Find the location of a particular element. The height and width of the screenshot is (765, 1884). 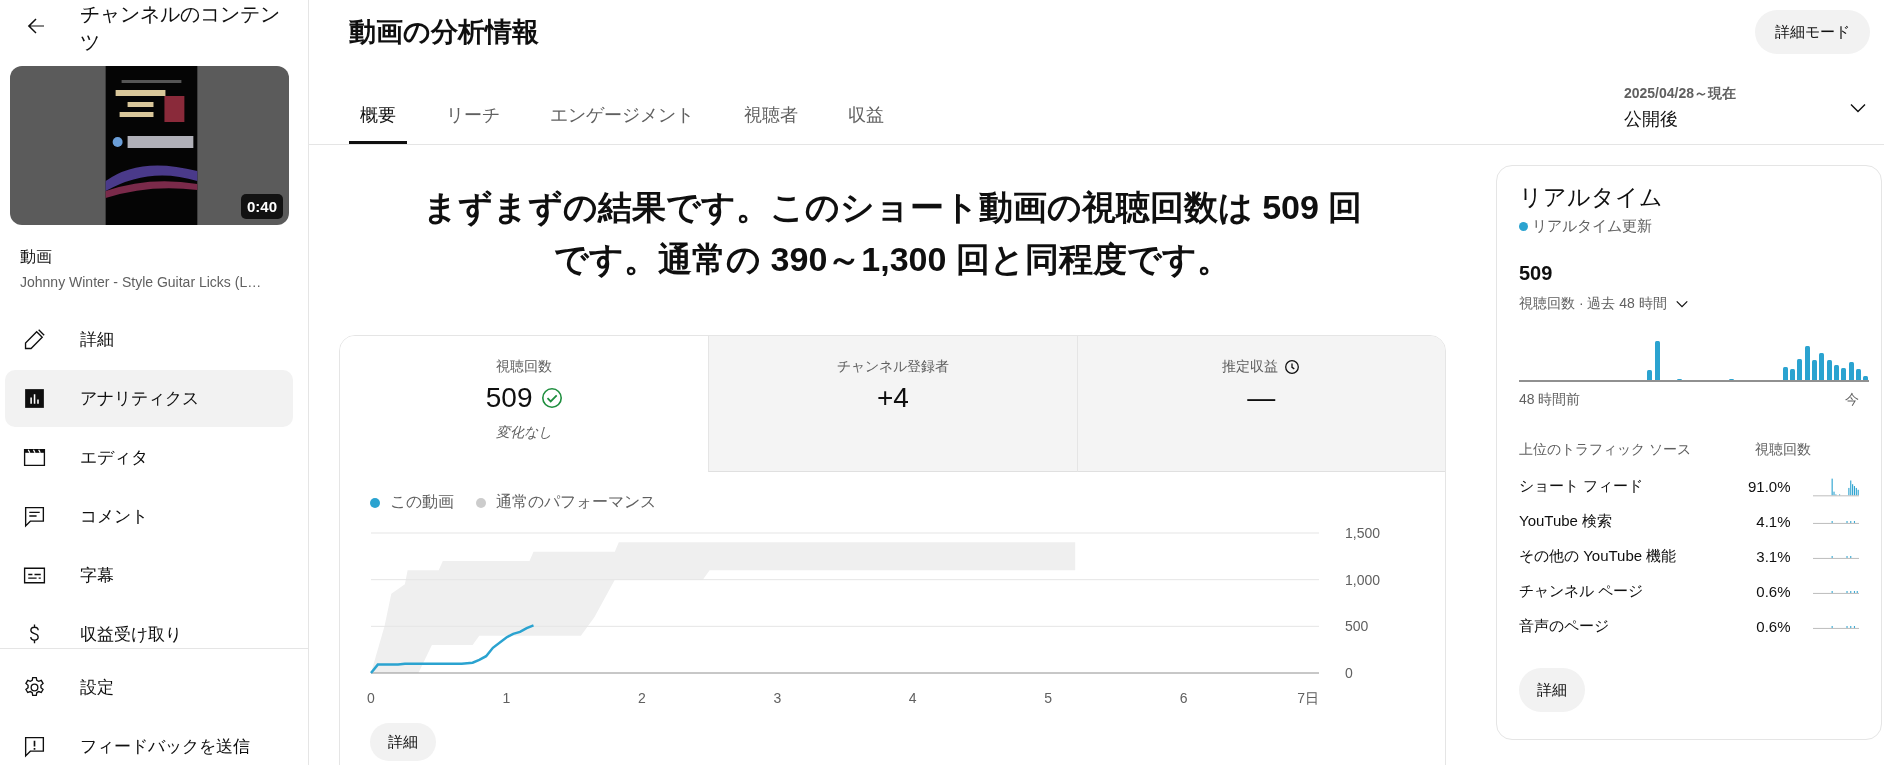

analytics-icon is located at coordinates (34, 398).